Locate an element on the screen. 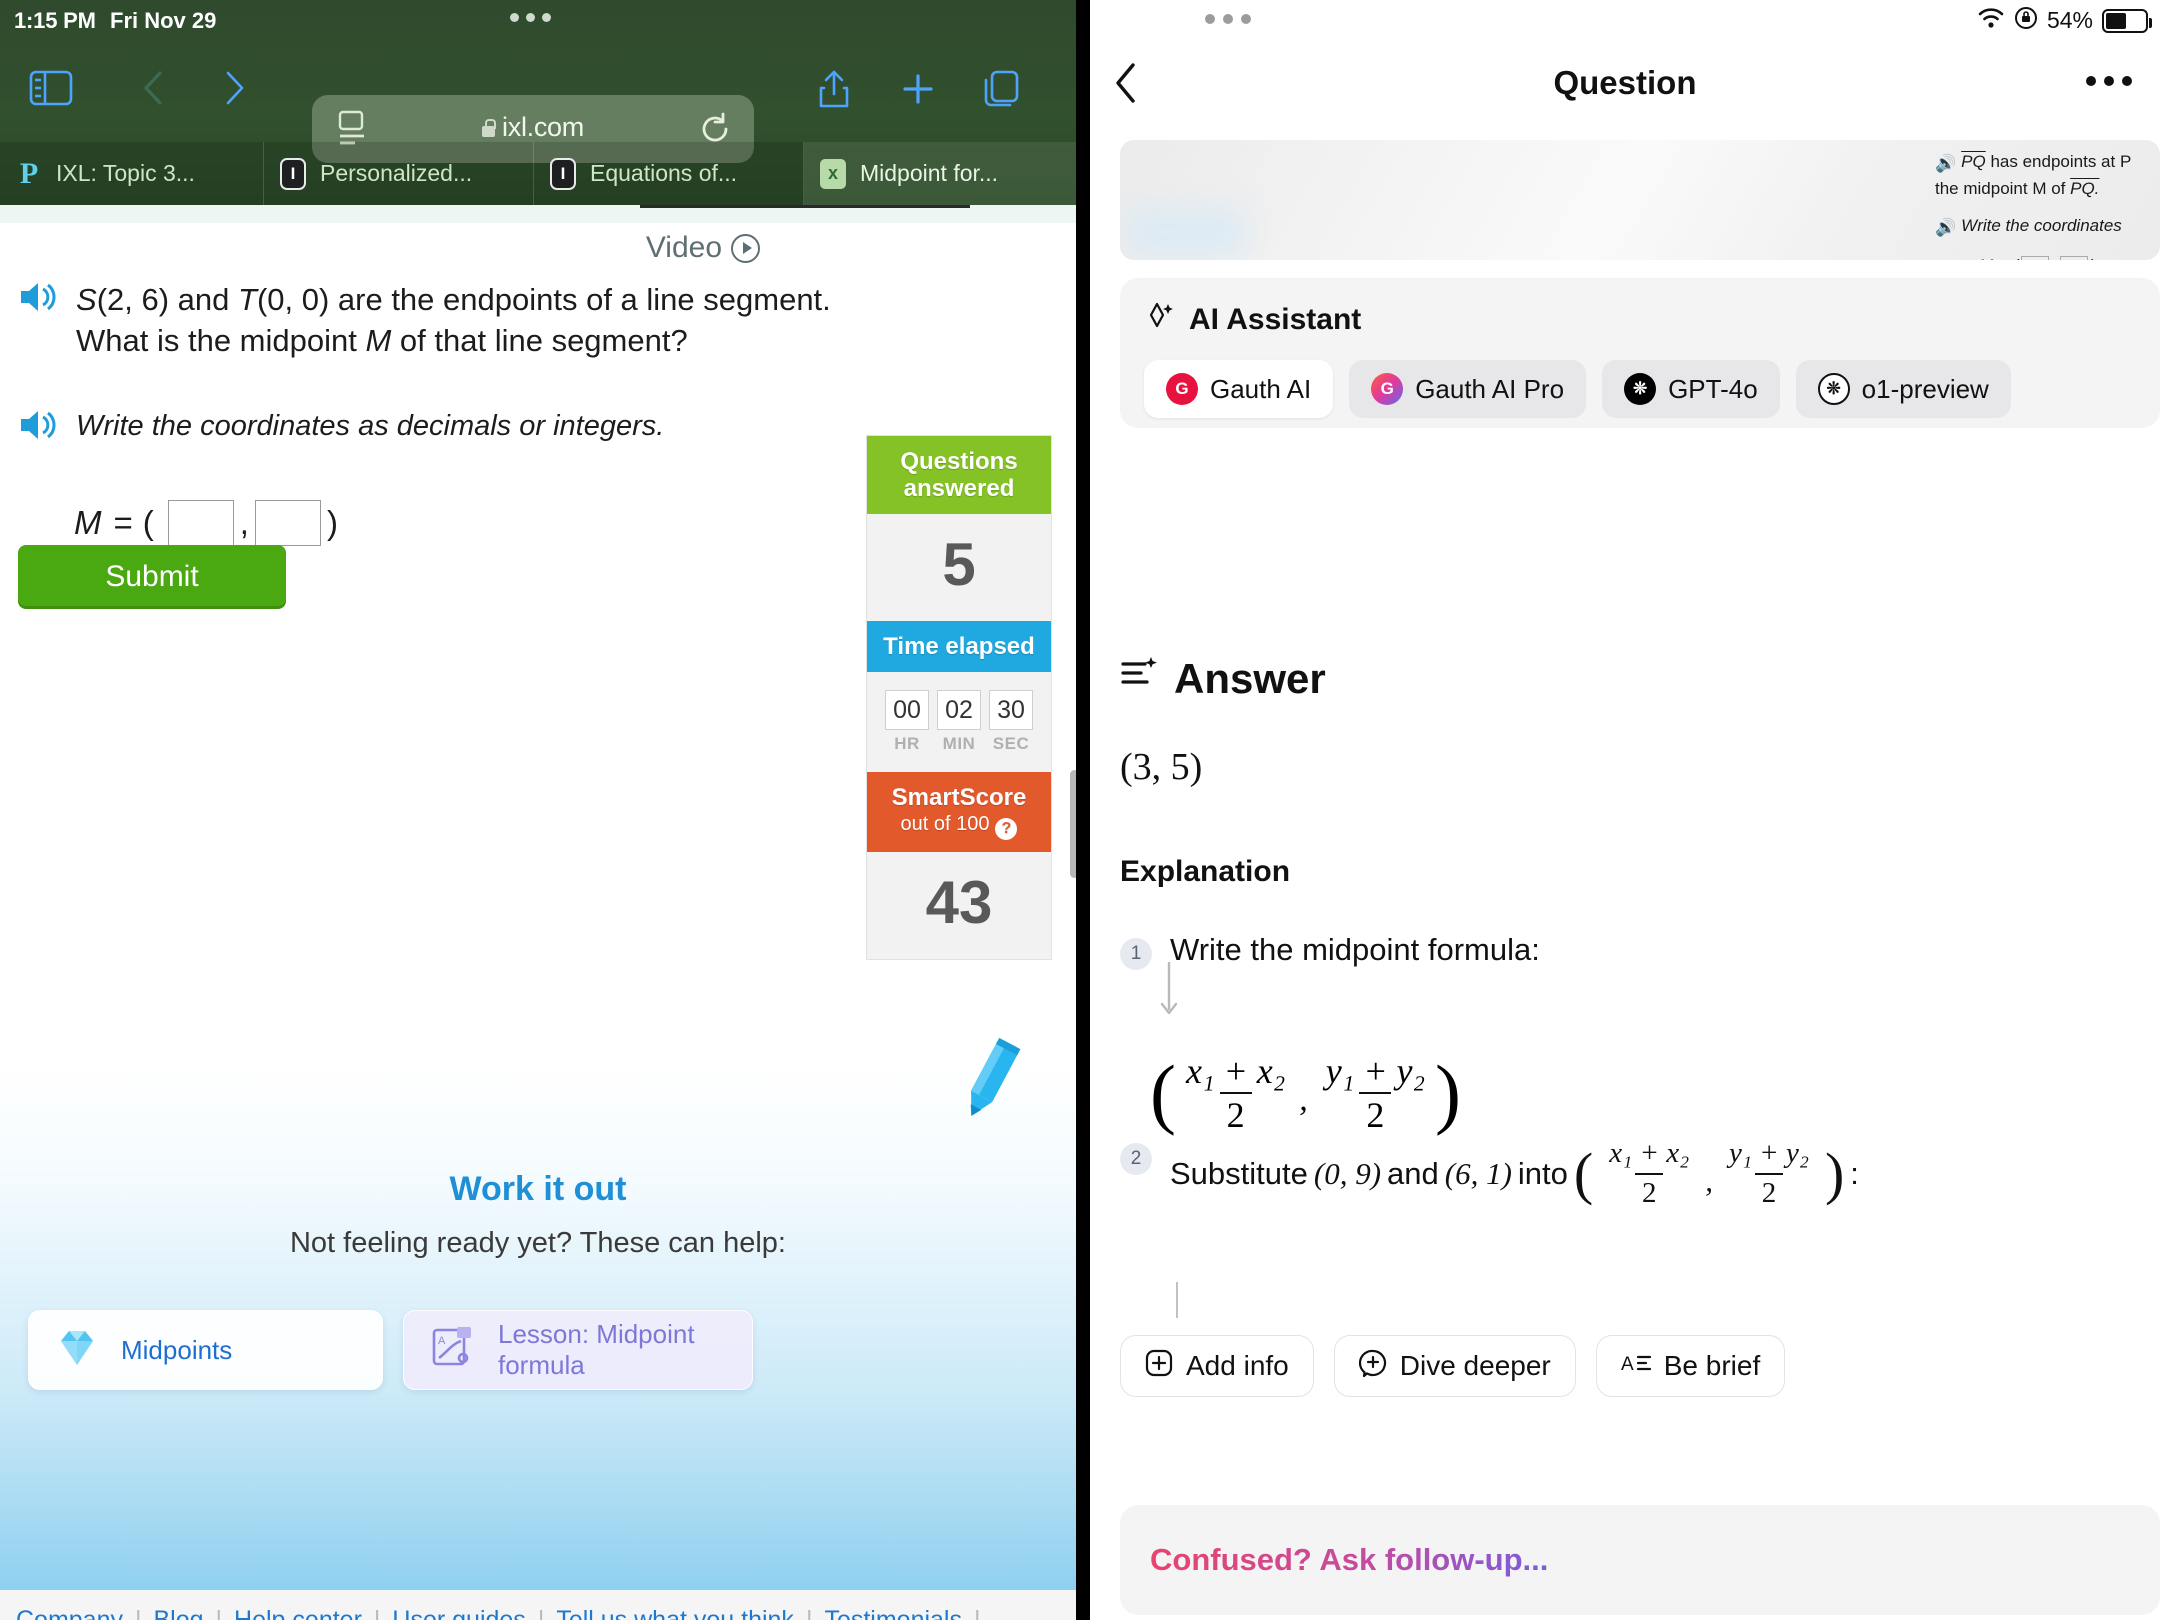 The height and width of the screenshot is (1620, 2160). step2-point-2: (6, 1) is located at coordinates (1478, 1173).